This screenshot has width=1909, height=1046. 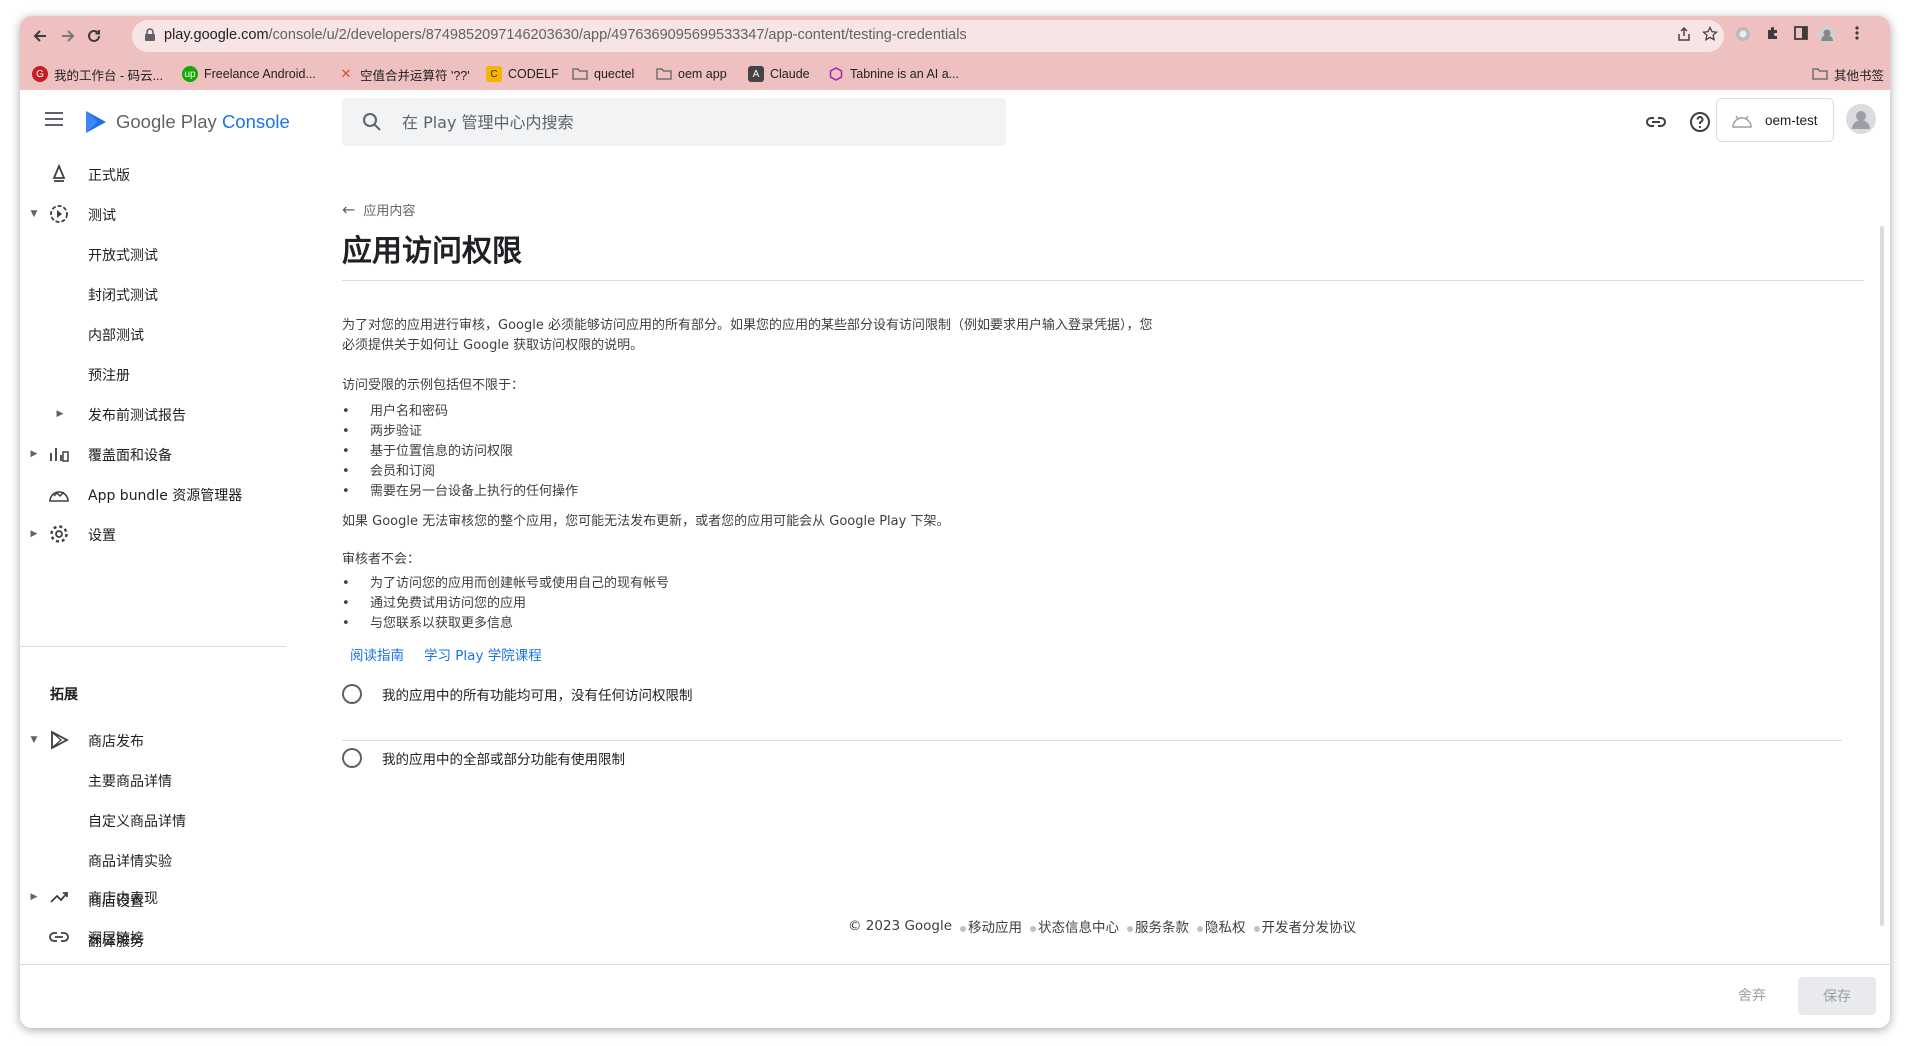 I want to click on search-box, so click(x=674, y=122).